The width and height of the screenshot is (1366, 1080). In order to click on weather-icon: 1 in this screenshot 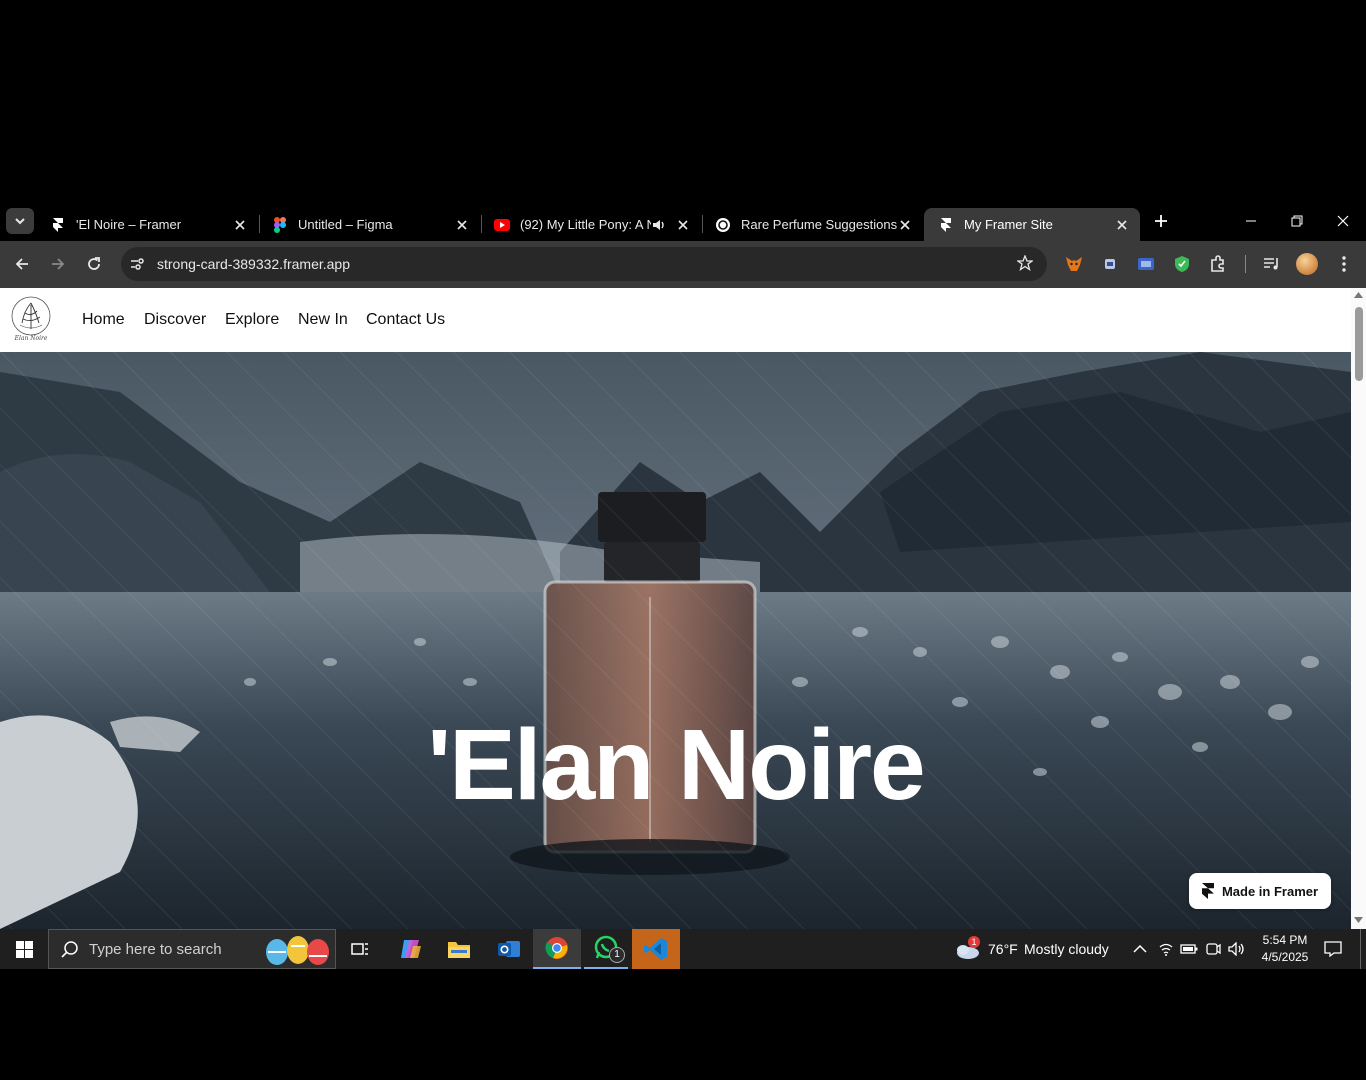, I will do `click(967, 949)`.